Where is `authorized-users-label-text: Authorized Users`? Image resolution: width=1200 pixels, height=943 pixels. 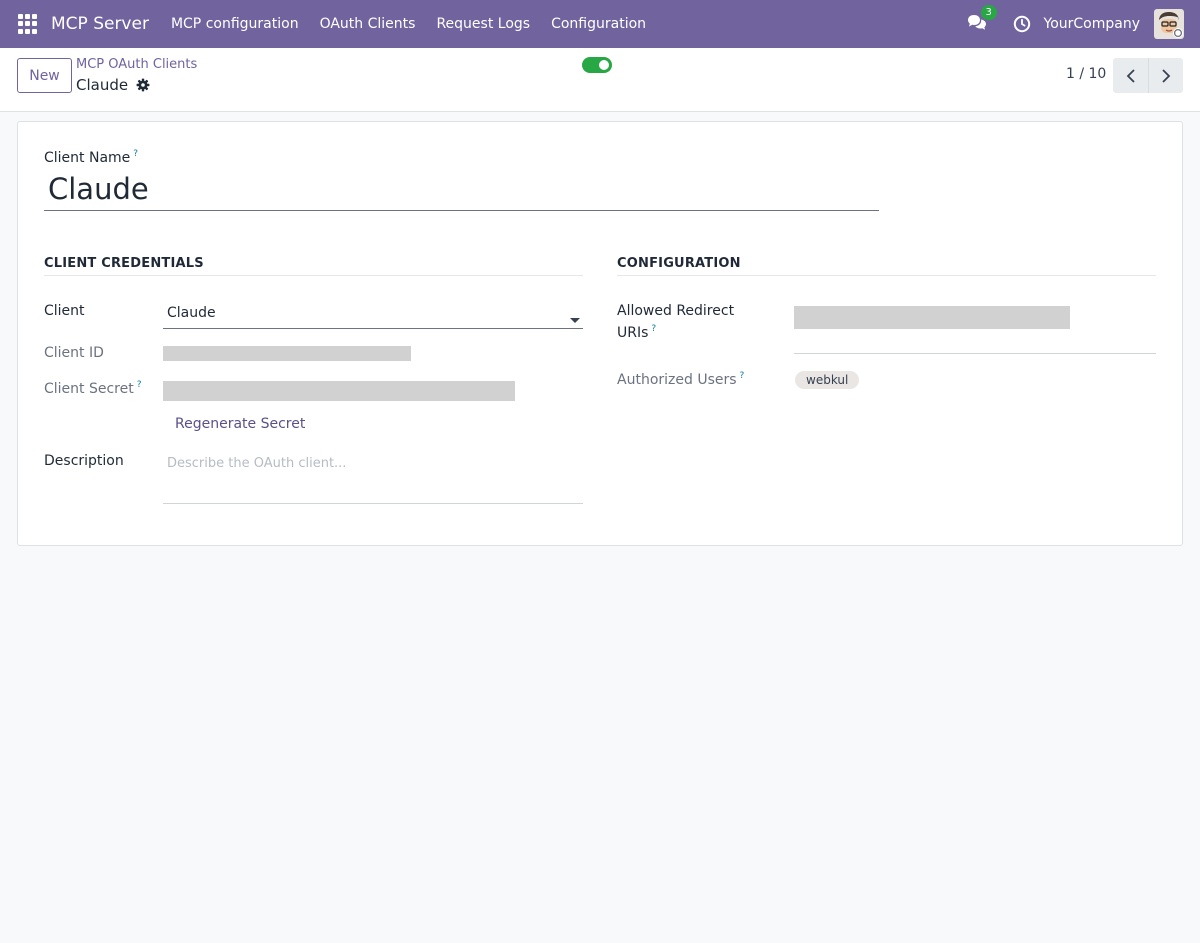
authorized-users-label-text: Authorized Users is located at coordinates (677, 380).